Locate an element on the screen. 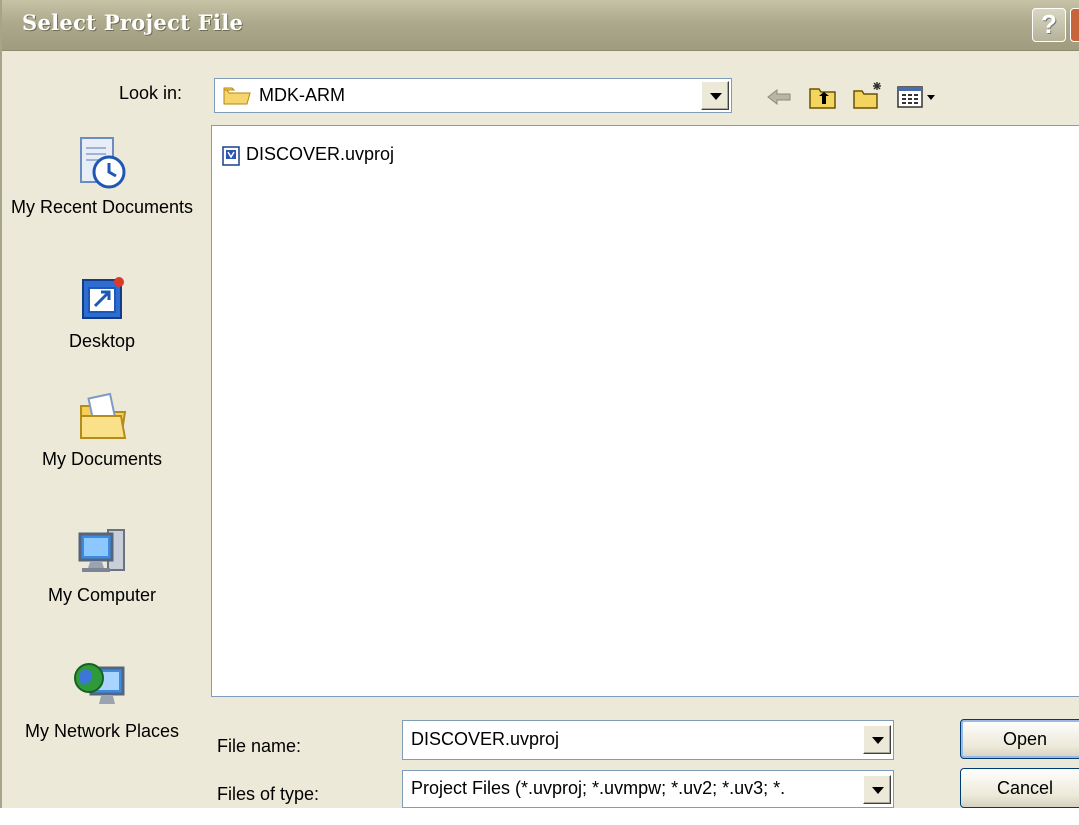 The width and height of the screenshot is (1079, 825). place-my-network-places: My Network Places is located at coordinates (102, 699).